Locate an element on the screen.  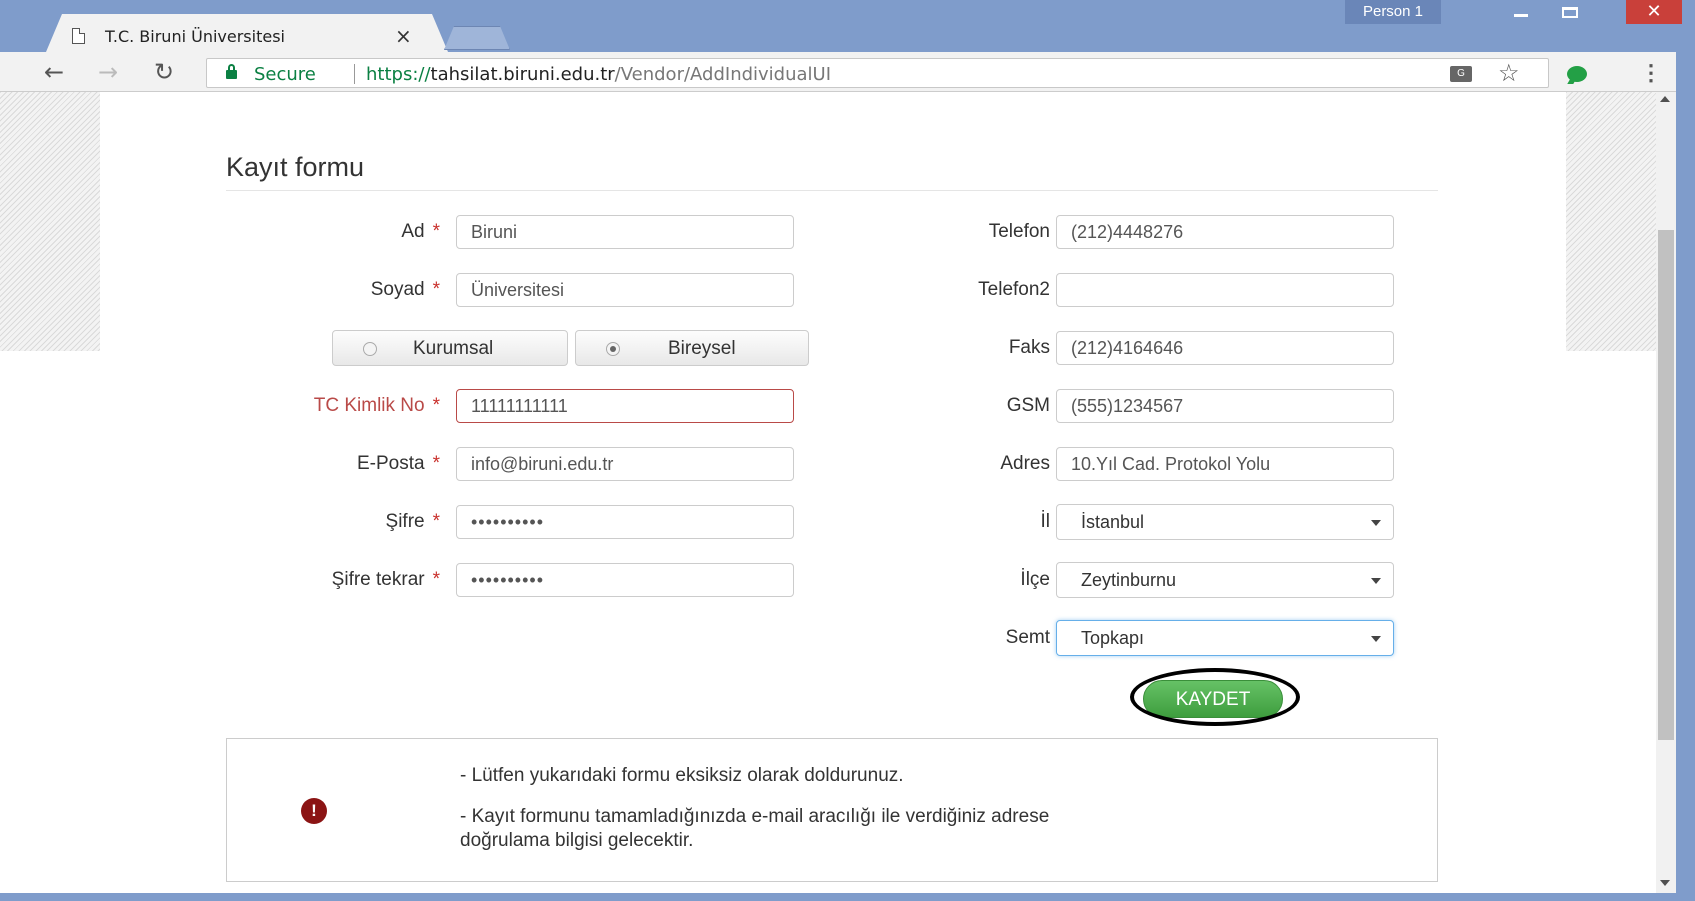
close-window-icon: ✕ is located at coordinates (1654, 12).